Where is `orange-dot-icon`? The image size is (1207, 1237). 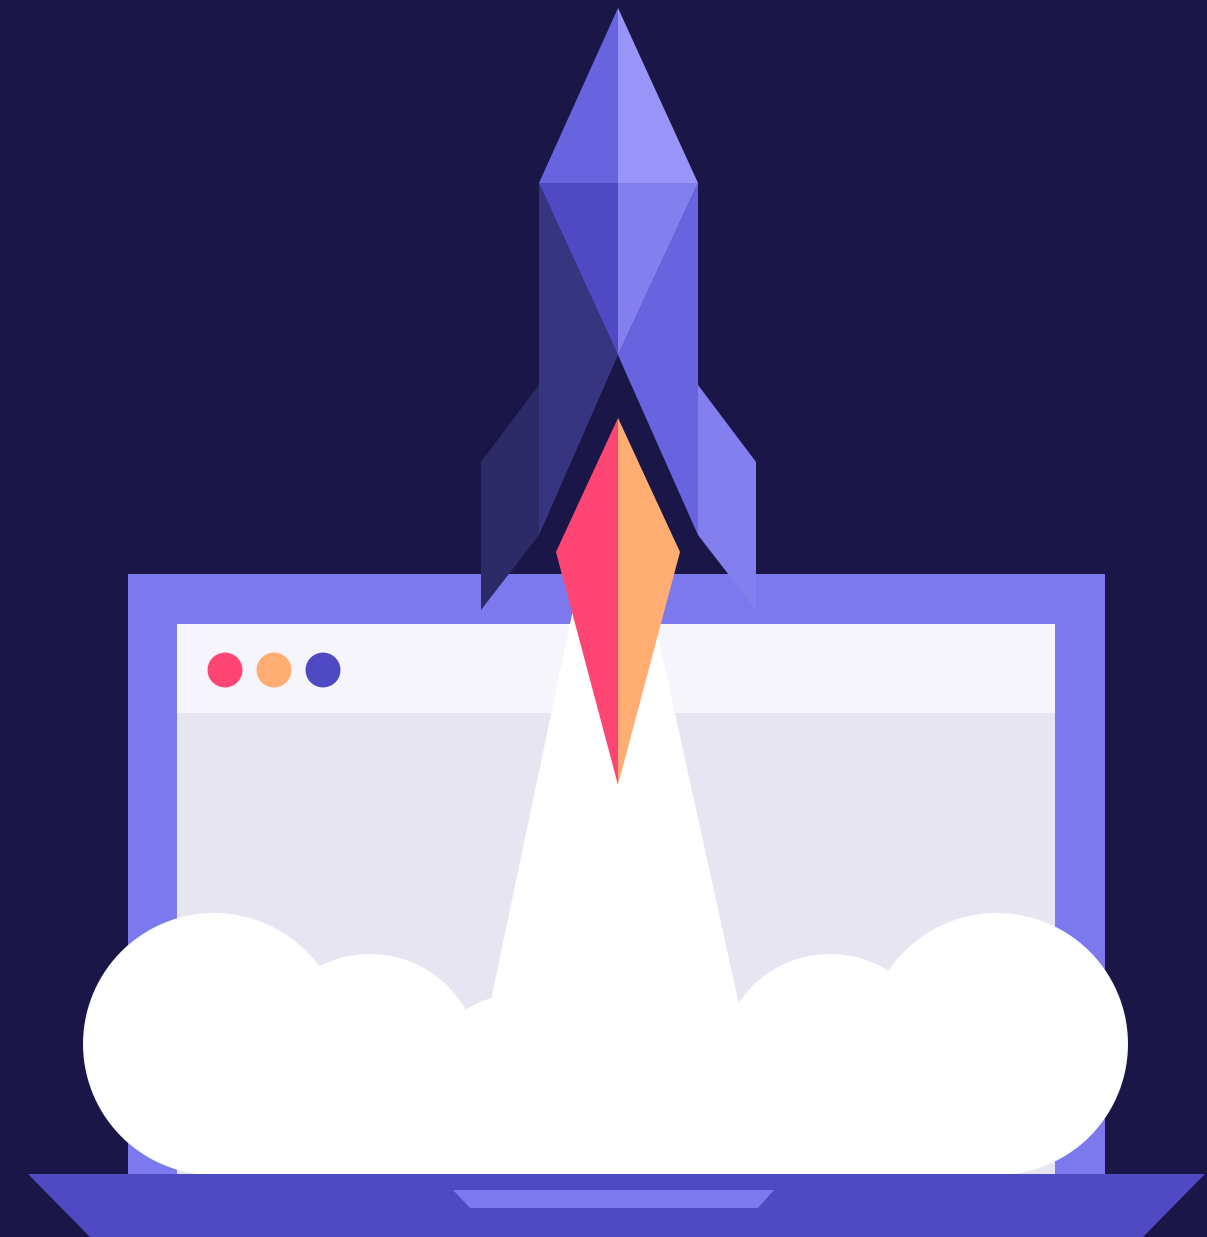 orange-dot-icon is located at coordinates (274, 670).